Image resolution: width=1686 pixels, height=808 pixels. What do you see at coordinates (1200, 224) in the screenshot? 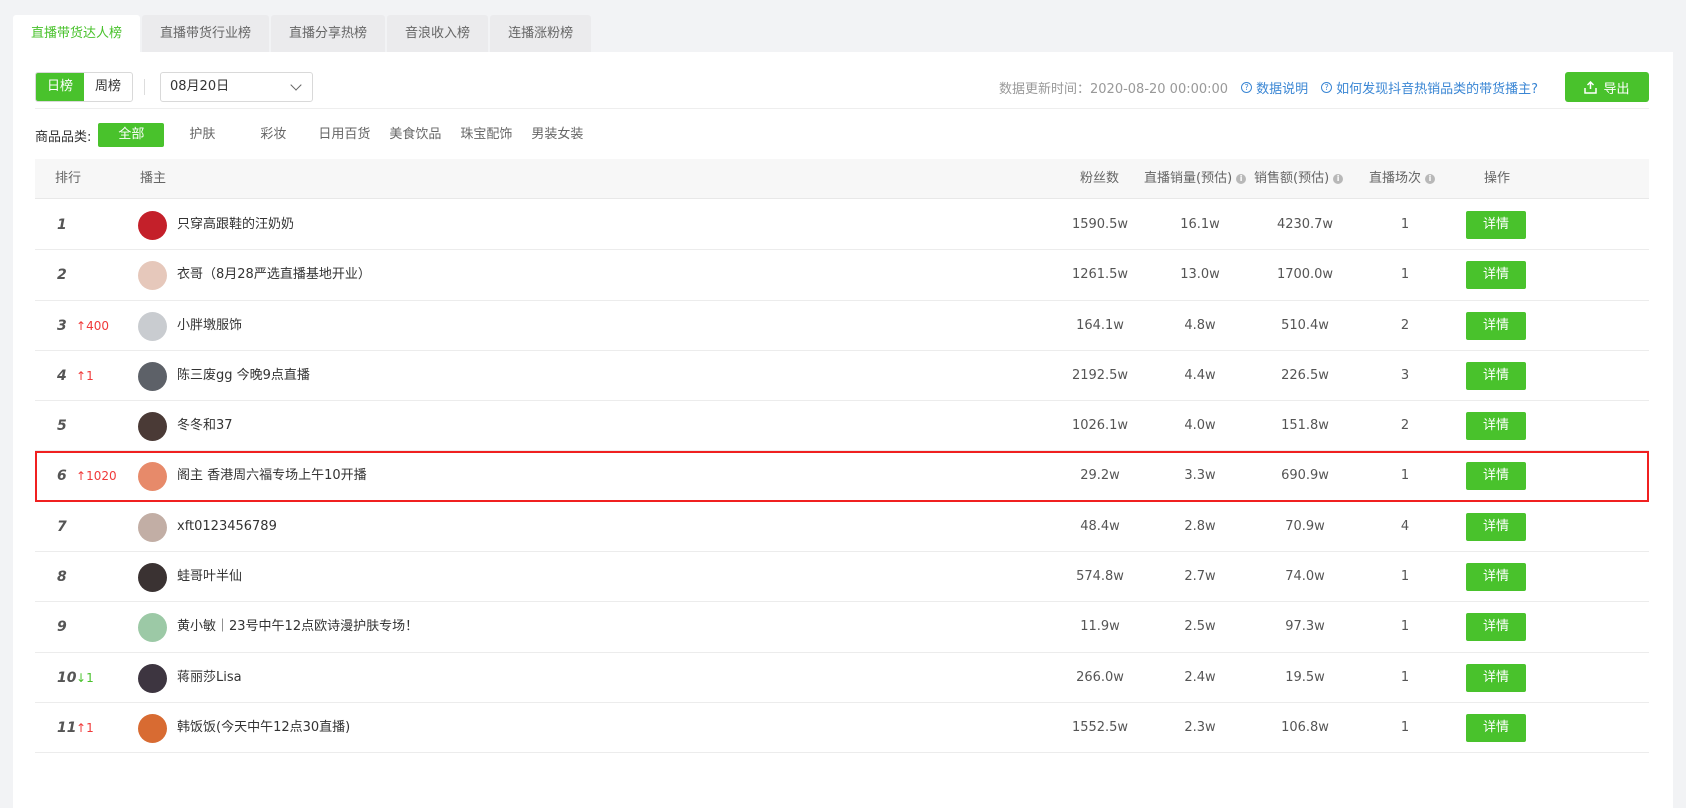
I see `sales-volume: 16.1w` at bounding box center [1200, 224].